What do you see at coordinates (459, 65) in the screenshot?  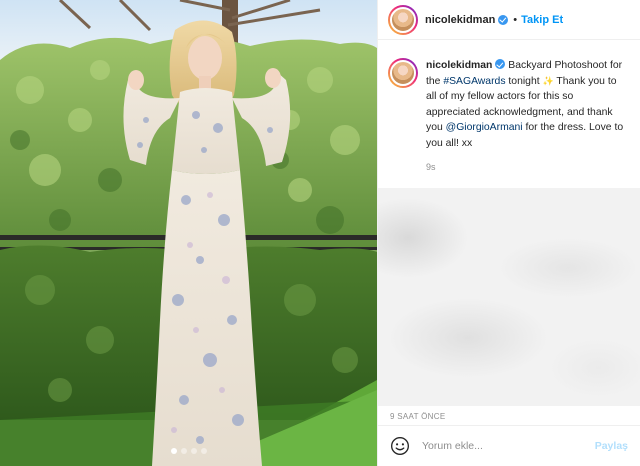 I see `caption-username: nicolekidman` at bounding box center [459, 65].